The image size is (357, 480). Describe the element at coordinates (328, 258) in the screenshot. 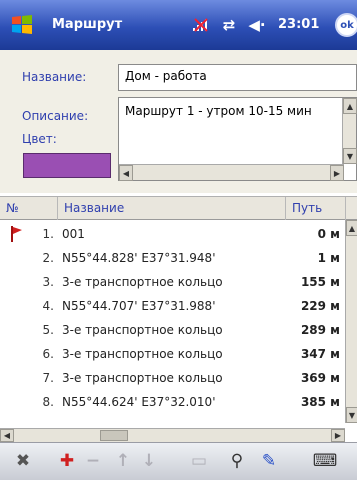

I see `row-distance: 1 м` at that location.